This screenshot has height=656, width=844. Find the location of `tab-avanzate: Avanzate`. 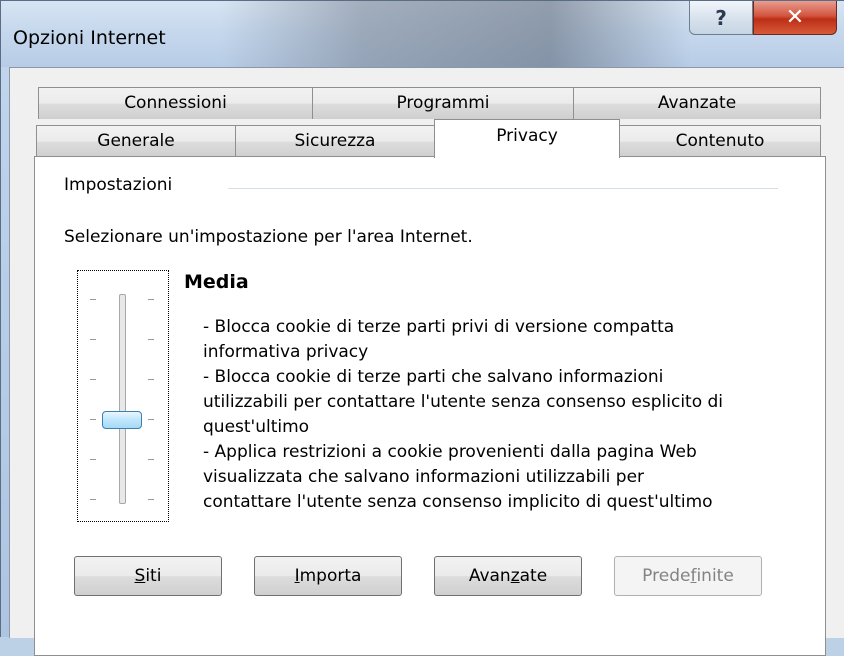

tab-avanzate: Avanzate is located at coordinates (697, 103).